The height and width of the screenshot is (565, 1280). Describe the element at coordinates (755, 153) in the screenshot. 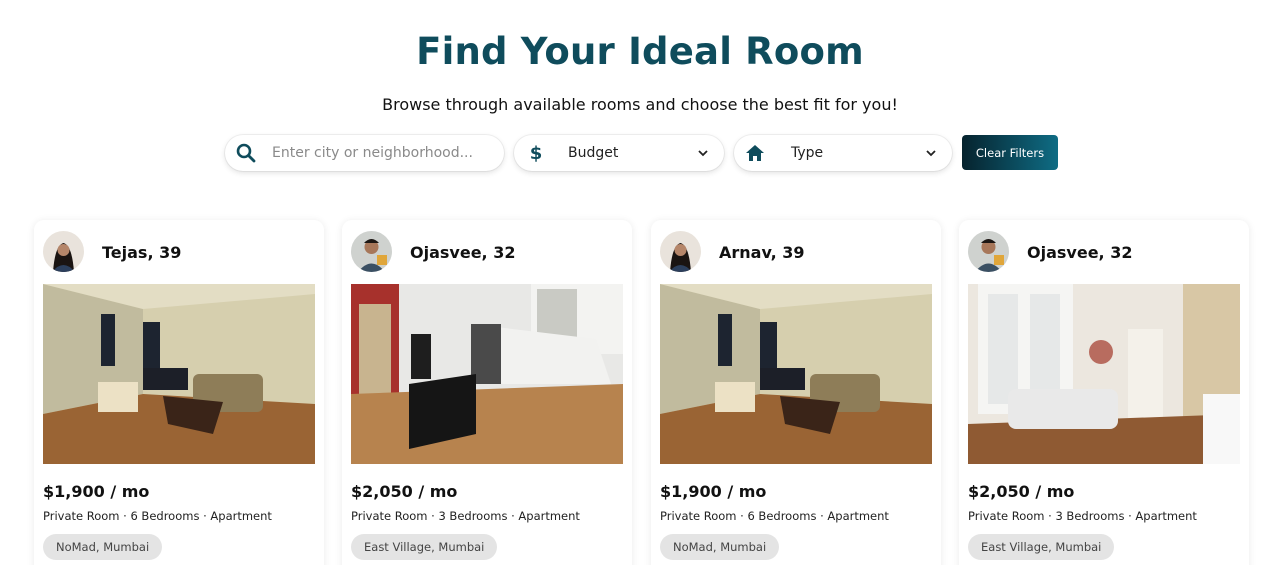

I see `home-icon` at that location.